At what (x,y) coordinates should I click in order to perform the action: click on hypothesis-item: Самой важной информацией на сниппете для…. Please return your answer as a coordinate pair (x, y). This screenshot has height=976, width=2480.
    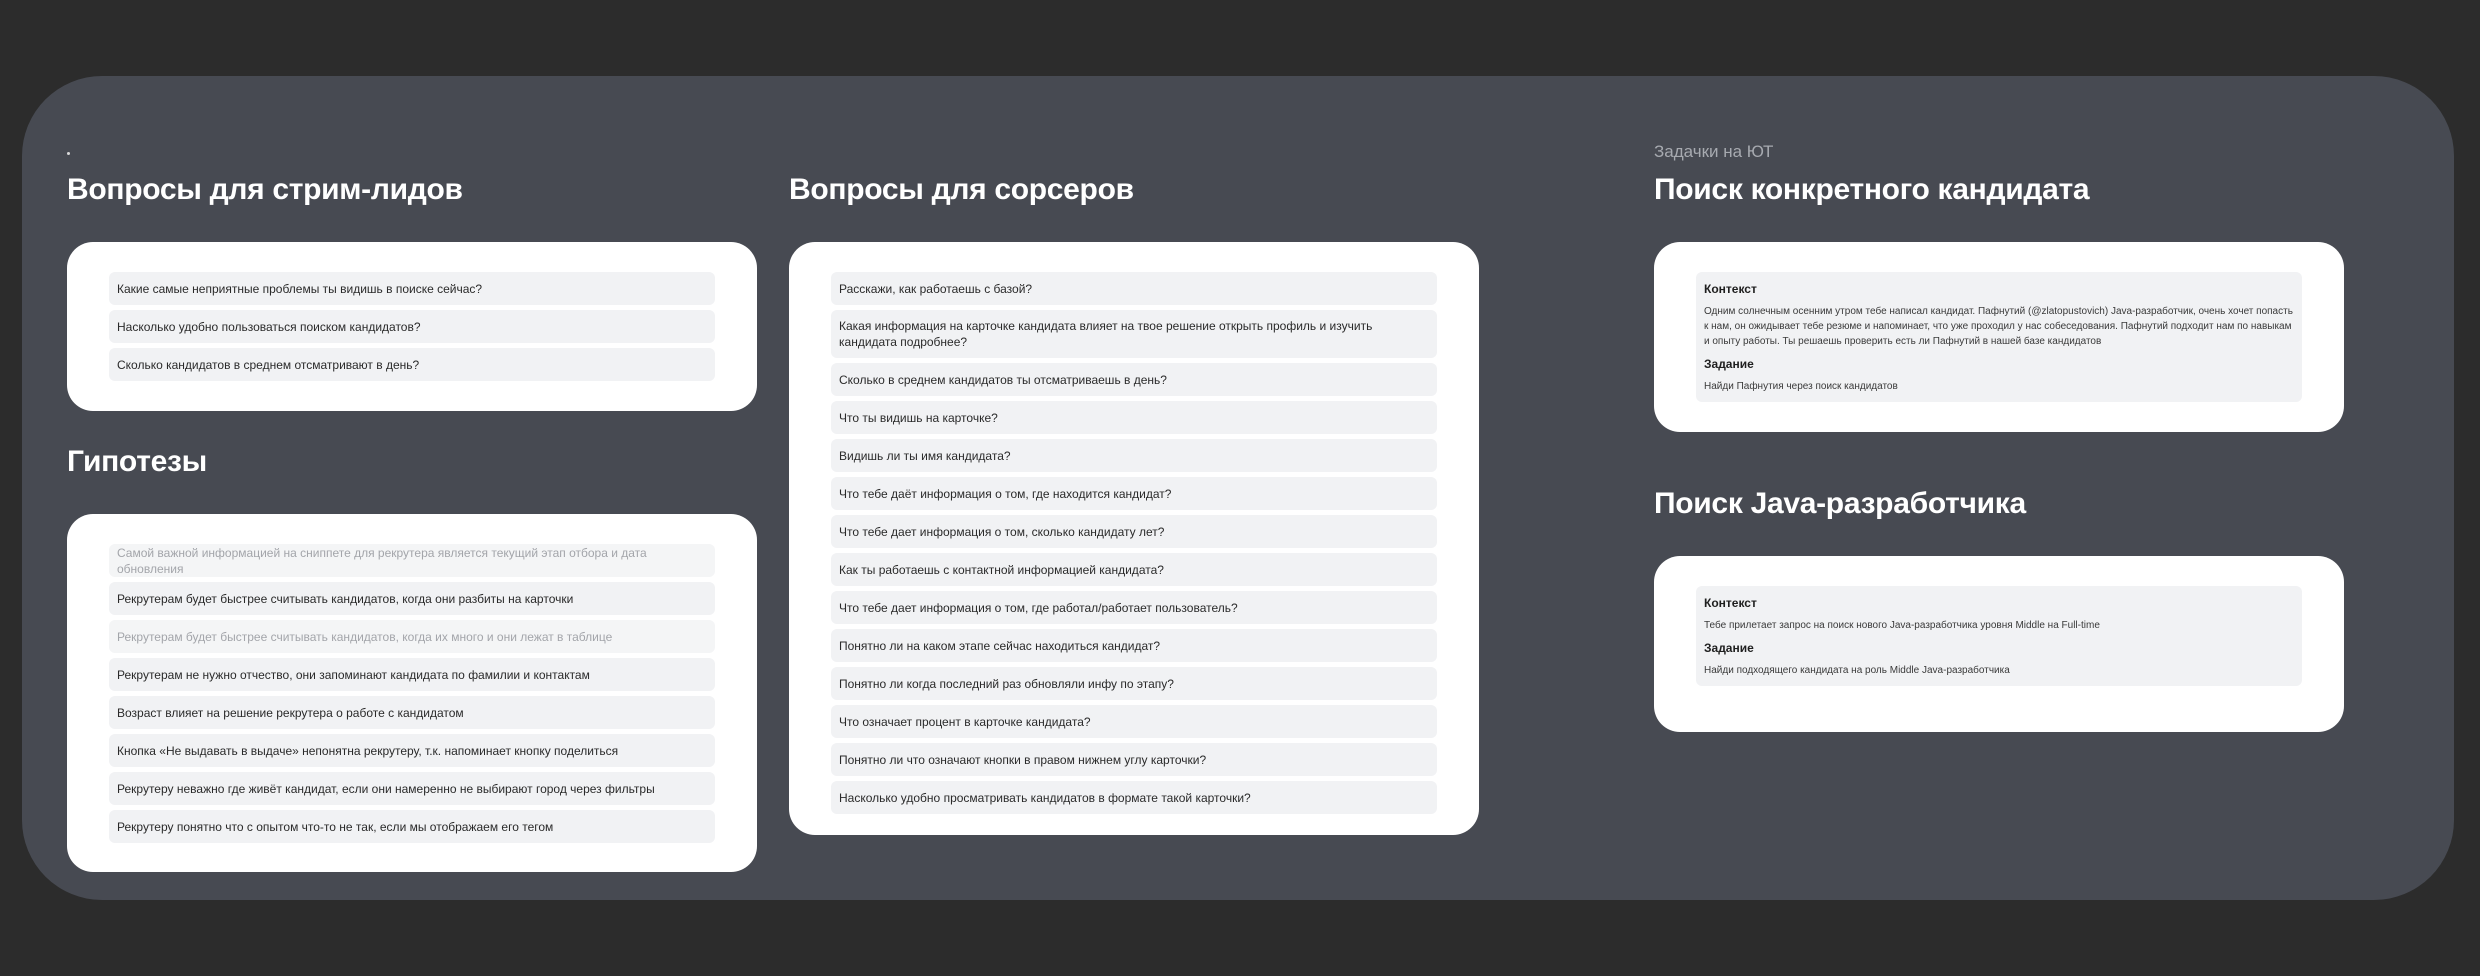
    Looking at the image, I should click on (412, 560).